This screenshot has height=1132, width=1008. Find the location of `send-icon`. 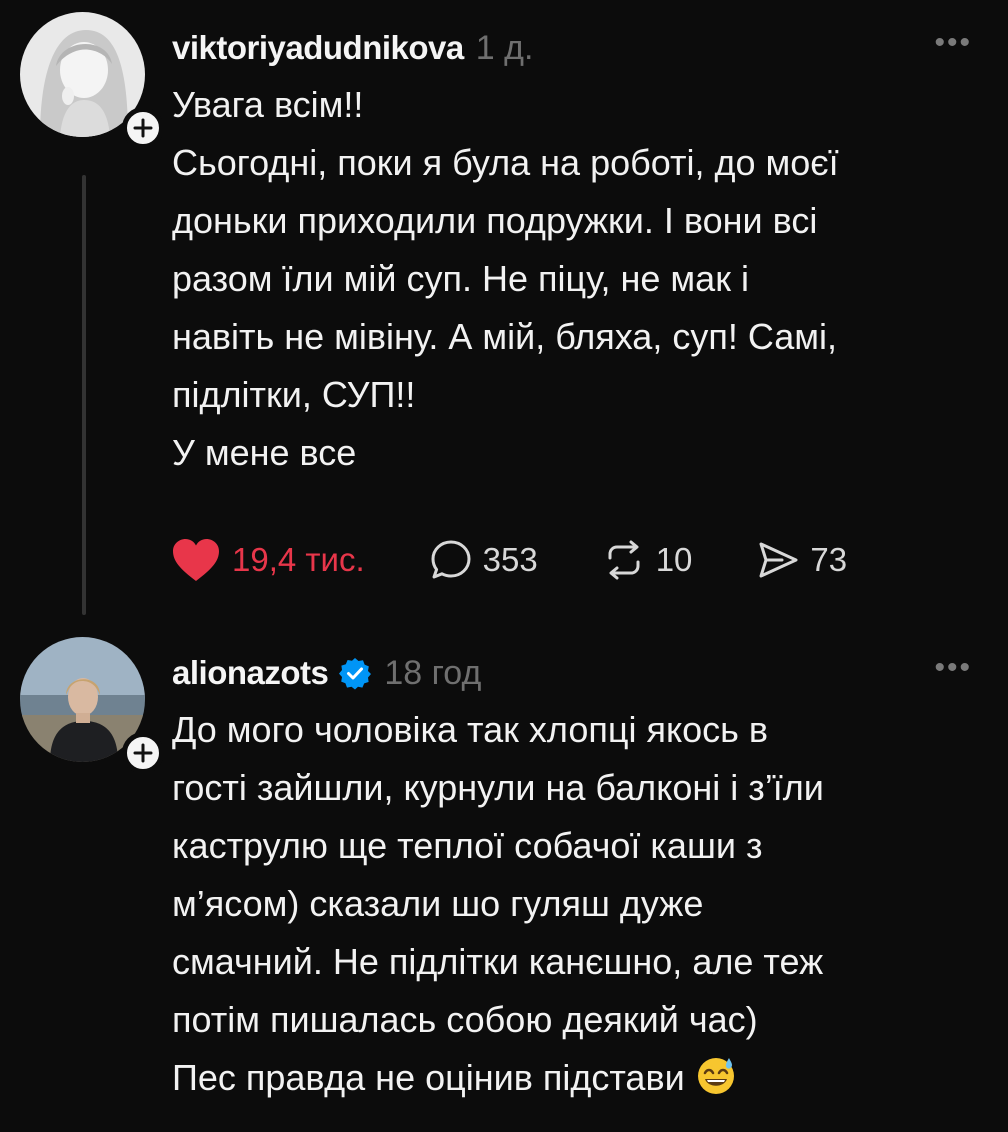

send-icon is located at coordinates (778, 560).